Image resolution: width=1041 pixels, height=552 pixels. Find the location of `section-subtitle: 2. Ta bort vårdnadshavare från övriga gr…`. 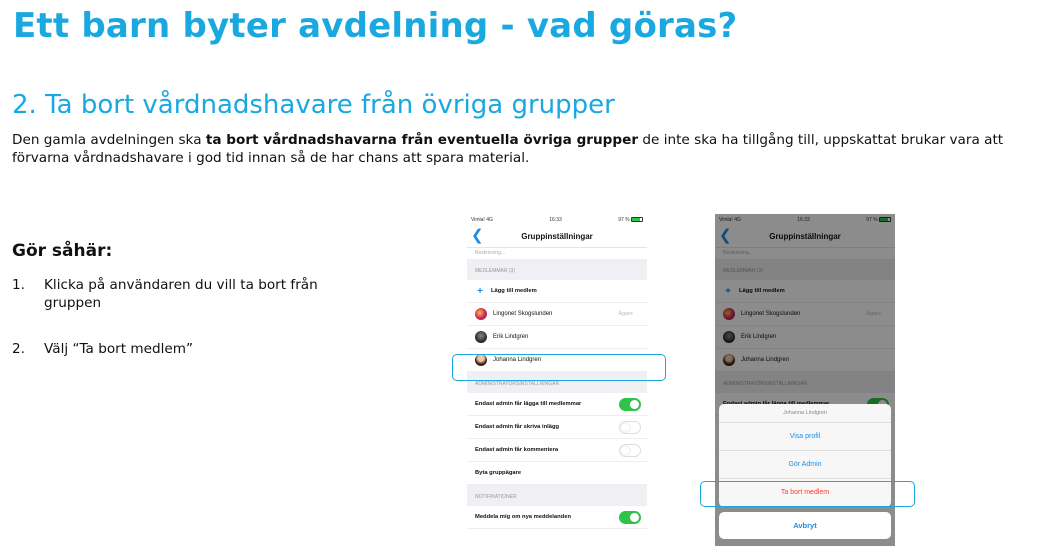

section-subtitle: 2. Ta bort vårdnadshavare från övriga gr… is located at coordinates (313, 105).